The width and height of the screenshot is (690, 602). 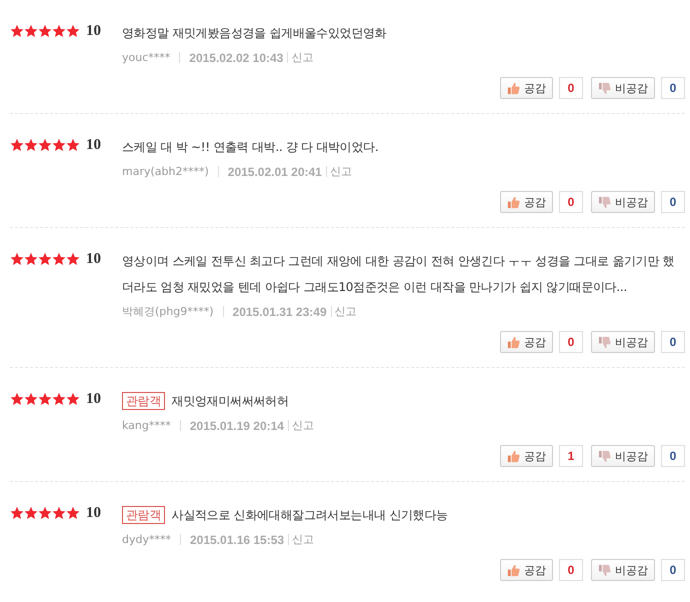 I want to click on user-name: youc****, so click(x=146, y=57).